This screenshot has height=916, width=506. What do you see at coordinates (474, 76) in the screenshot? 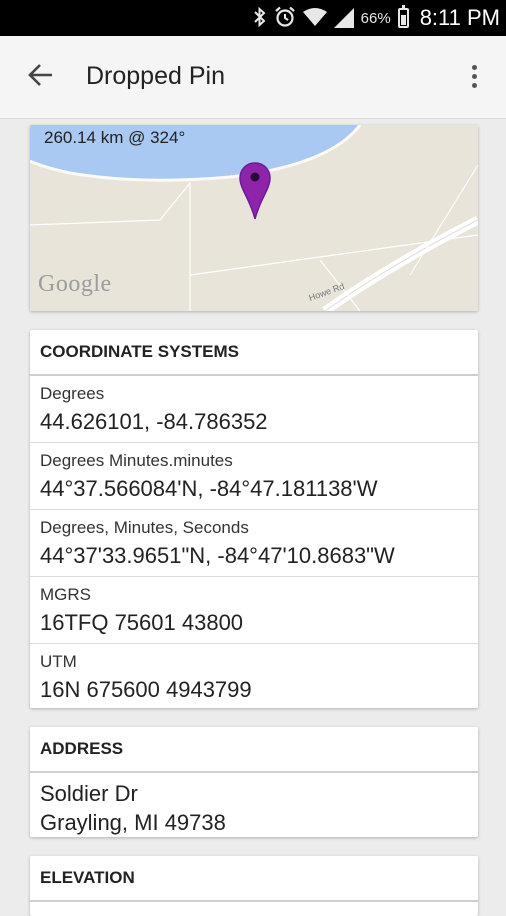
I see `more-options-button` at bounding box center [474, 76].